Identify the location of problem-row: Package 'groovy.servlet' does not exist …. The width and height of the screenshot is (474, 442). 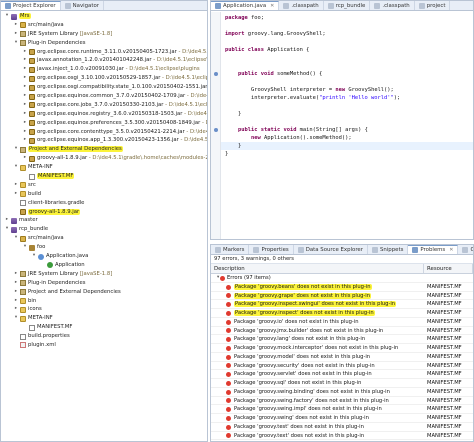
(342, 374).